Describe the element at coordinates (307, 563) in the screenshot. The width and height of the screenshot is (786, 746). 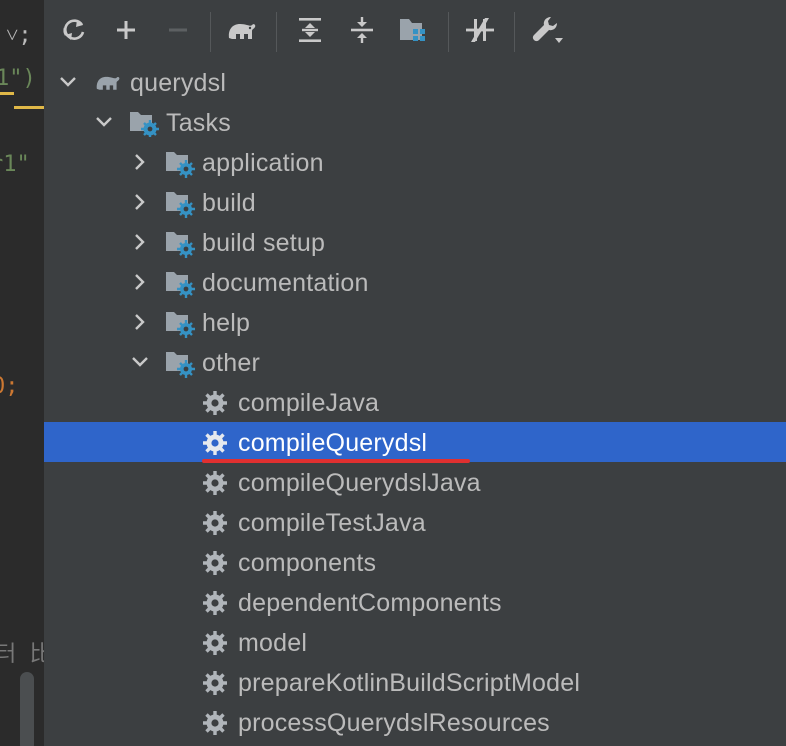
I see `tree-node-label: components` at that location.